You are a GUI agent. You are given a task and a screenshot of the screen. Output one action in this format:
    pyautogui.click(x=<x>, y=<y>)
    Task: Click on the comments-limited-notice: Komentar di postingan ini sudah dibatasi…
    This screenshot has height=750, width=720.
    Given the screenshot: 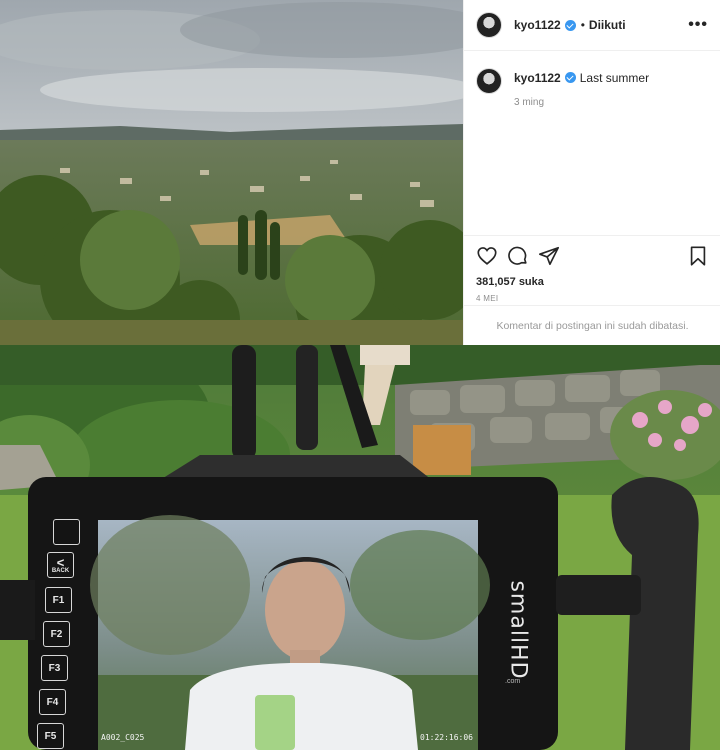 What is the action you would take?
    pyautogui.click(x=592, y=325)
    